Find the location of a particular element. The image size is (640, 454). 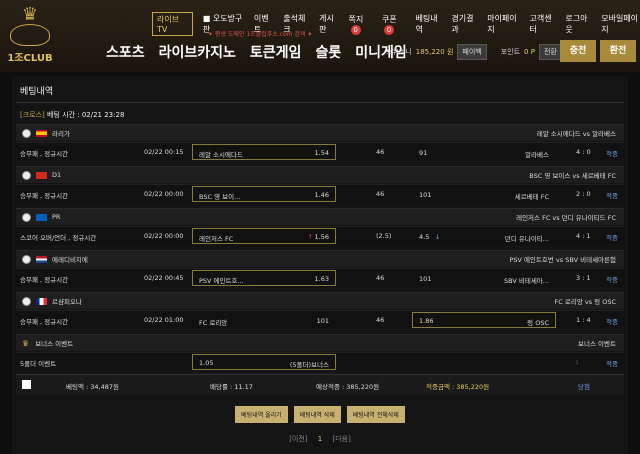

home-odds-box: PSV 에인트호... 1.63 is located at coordinates (264, 278).